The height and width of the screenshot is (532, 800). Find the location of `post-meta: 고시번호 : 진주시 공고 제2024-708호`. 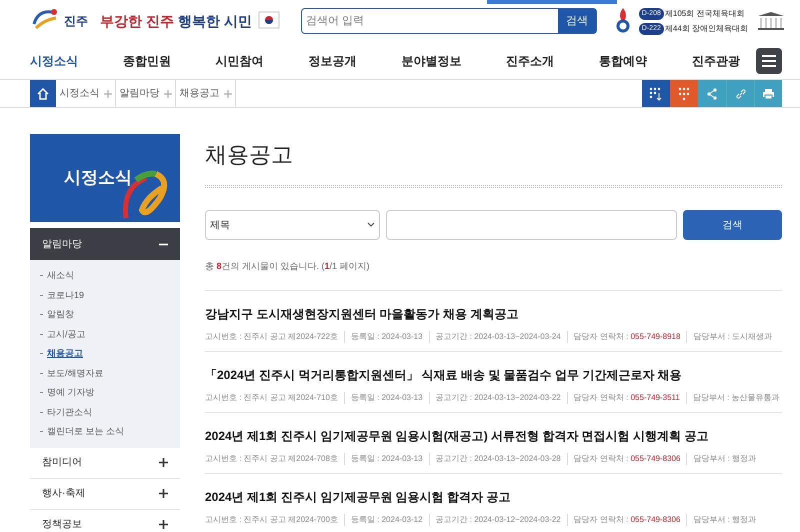

post-meta: 고시번호 : 진주시 공고 제2024-708호 is located at coordinates (271, 458).